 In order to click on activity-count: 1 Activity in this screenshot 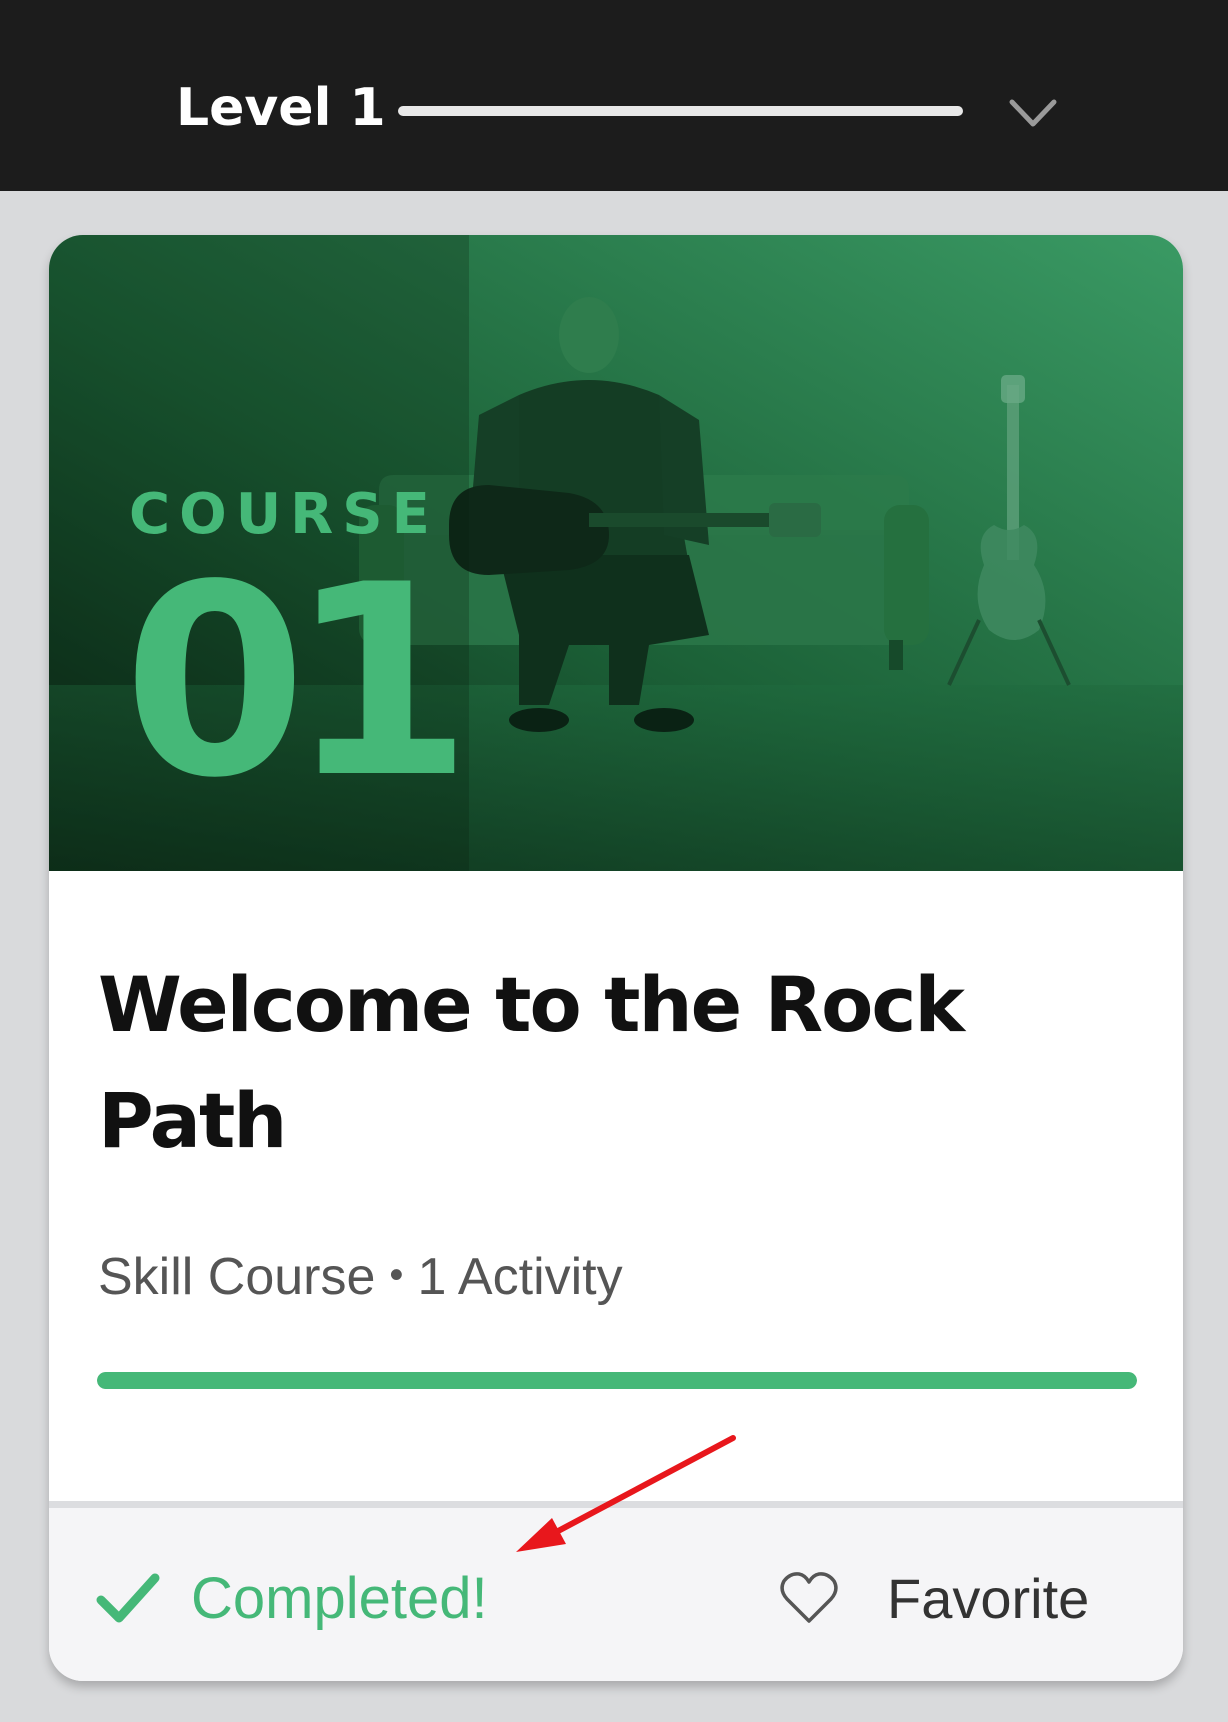, I will do `click(520, 1277)`.